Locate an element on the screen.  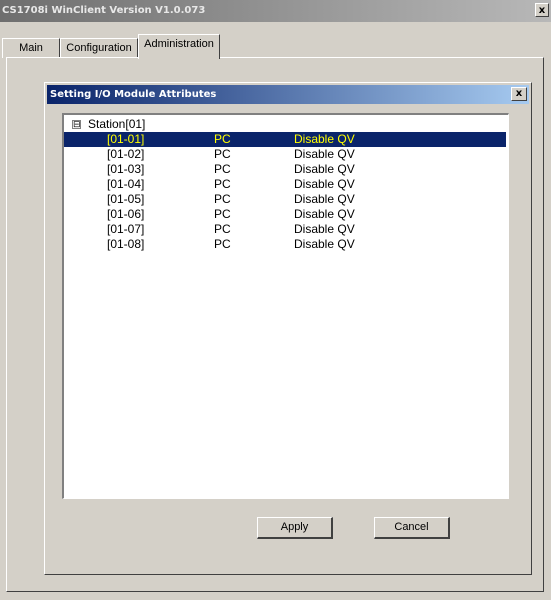
tree-row-port: [01-05] PC Disable QV is located at coordinates (285, 199).